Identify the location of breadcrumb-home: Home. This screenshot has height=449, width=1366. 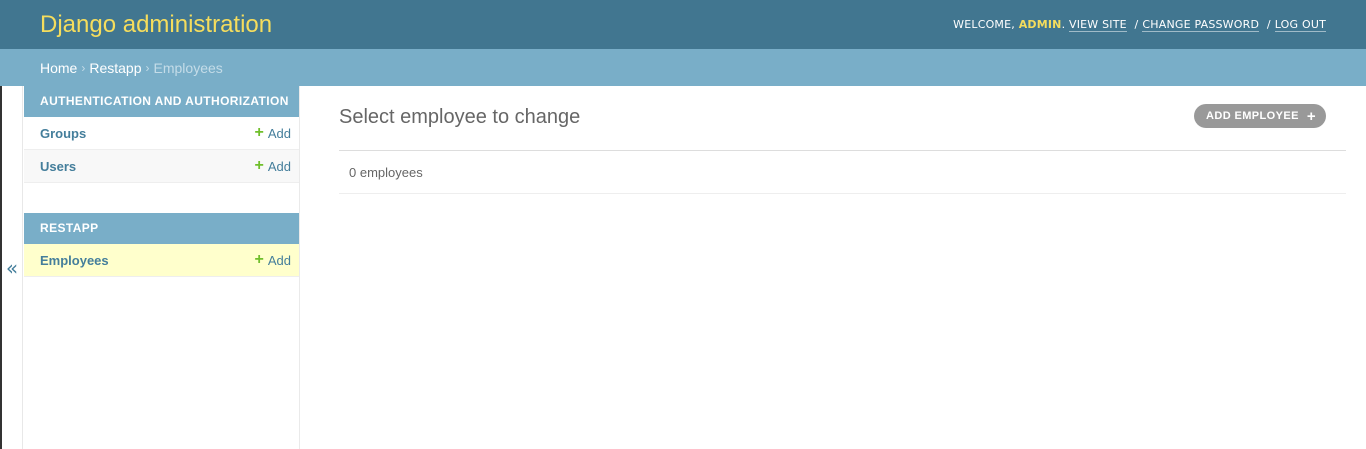
(58, 68).